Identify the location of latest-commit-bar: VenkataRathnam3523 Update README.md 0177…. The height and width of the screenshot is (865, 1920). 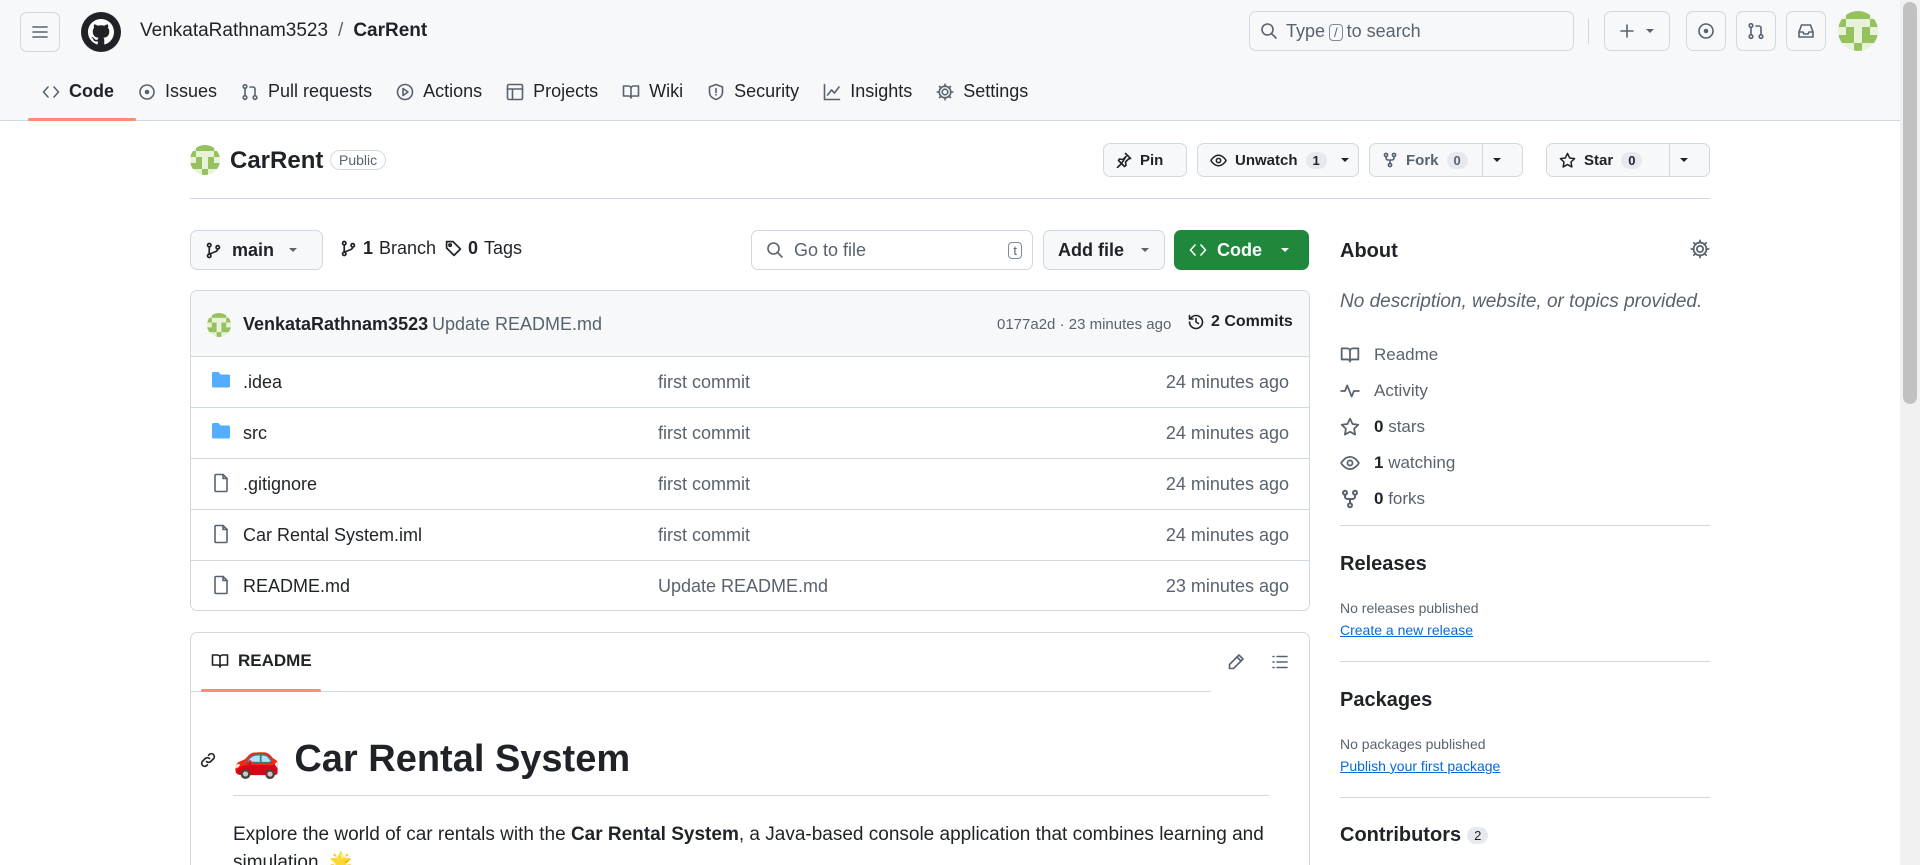
(750, 324).